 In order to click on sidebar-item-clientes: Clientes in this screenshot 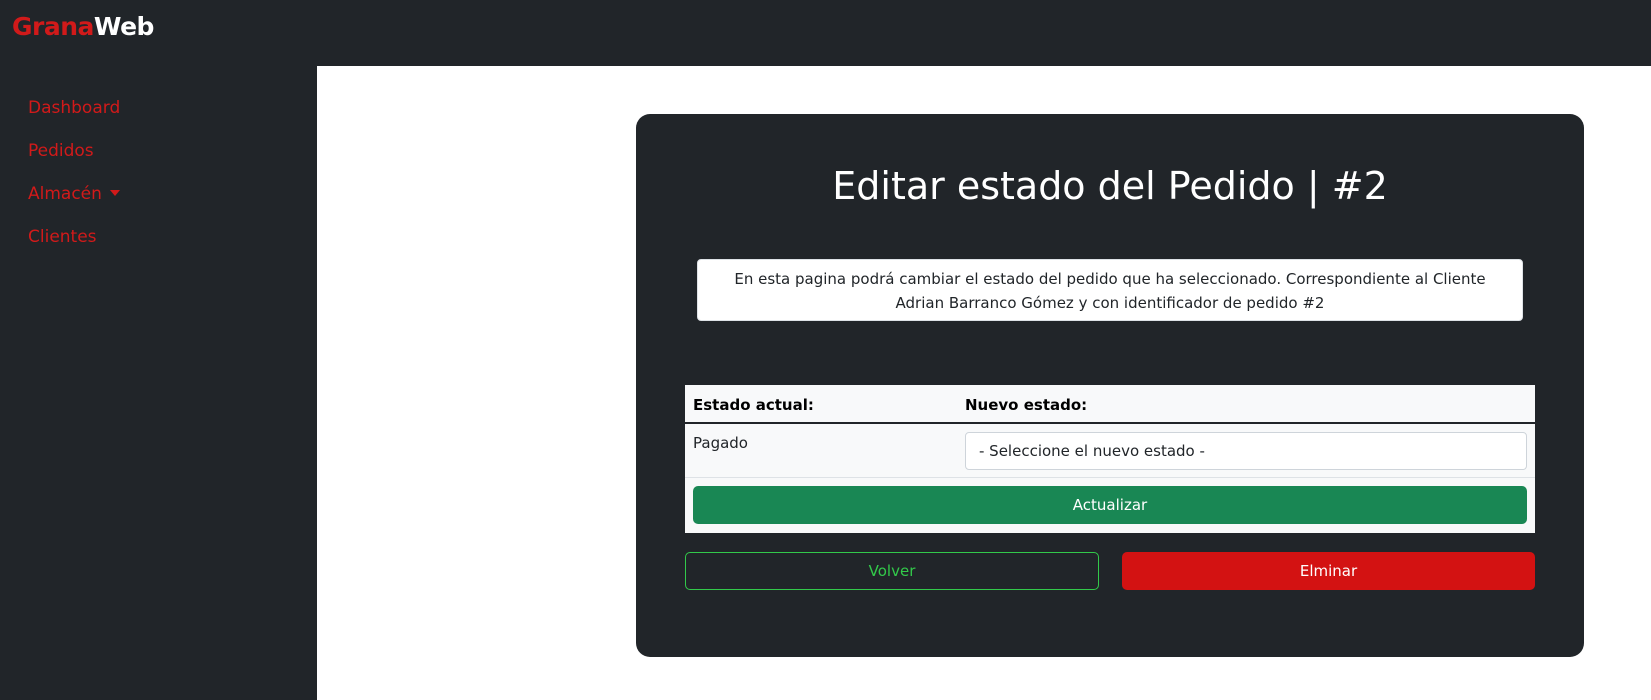, I will do `click(62, 237)`.